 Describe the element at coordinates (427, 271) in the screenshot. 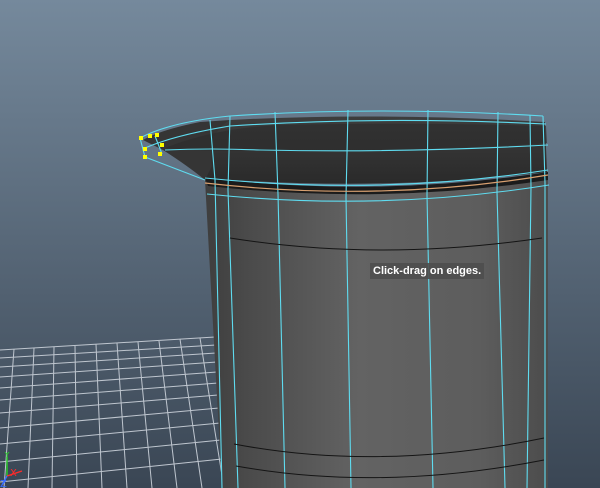

I see `tool-hint-tooltip: Click-drag on edges.` at that location.